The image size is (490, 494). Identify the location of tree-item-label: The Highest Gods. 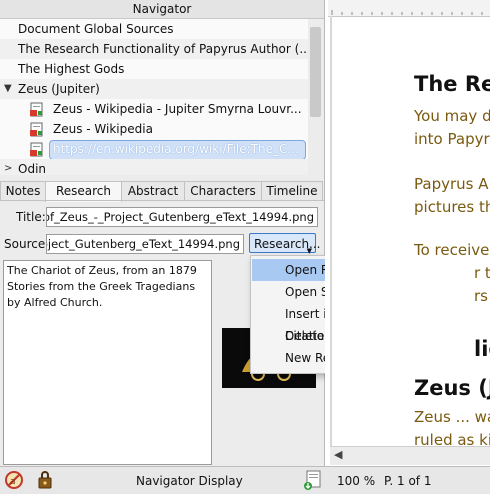
(71, 69).